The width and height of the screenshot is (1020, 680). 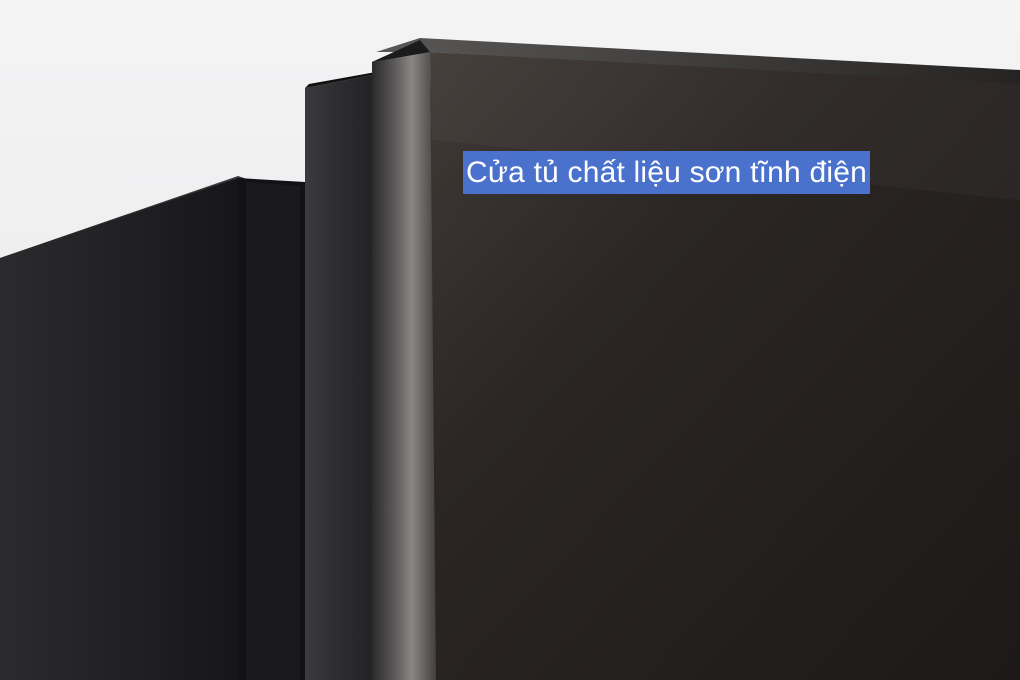 I want to click on door-bevel, so click(x=405, y=366).